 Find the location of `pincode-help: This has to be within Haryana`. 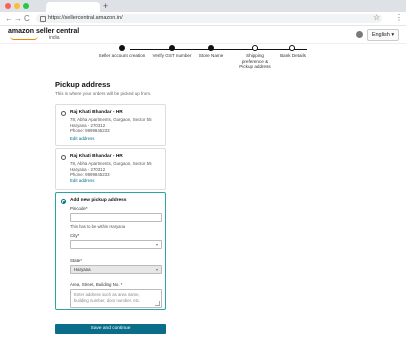

pincode-help: This has to be within Haryana is located at coordinates (98, 226).